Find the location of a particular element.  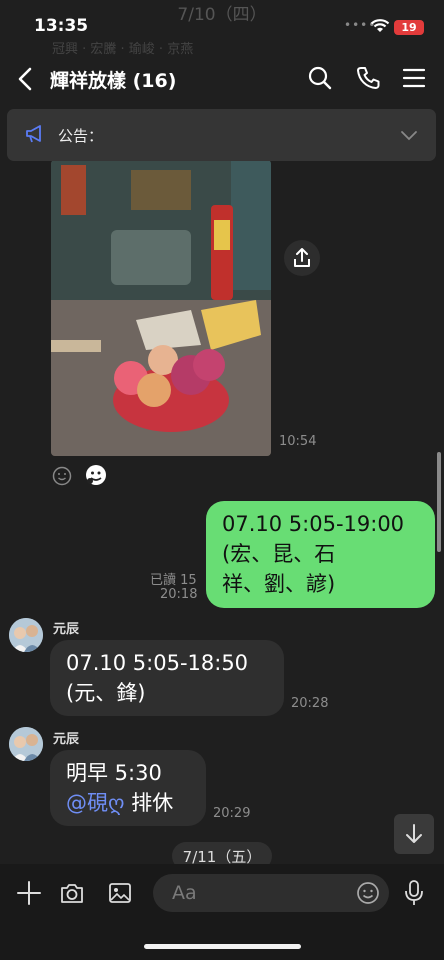

announcement-label: 公告： is located at coordinates (81, 136).